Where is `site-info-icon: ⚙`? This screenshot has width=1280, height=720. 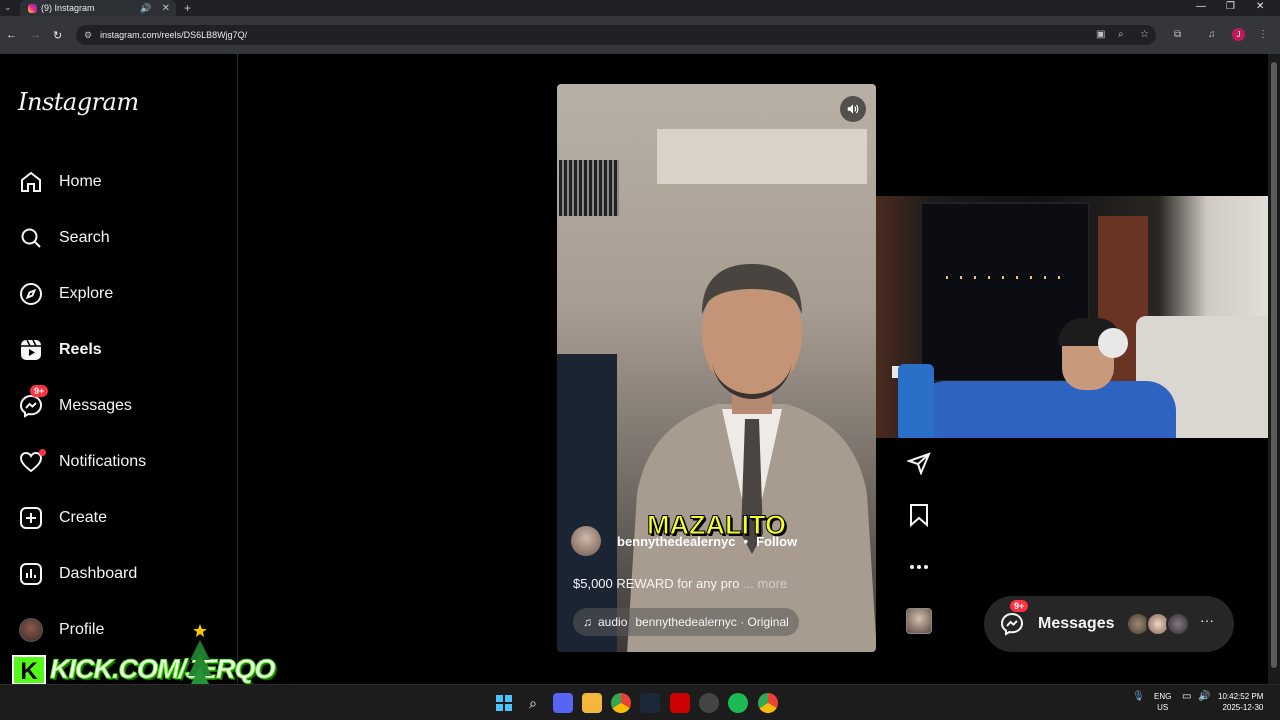
site-info-icon: ⚙ is located at coordinates (88, 35).